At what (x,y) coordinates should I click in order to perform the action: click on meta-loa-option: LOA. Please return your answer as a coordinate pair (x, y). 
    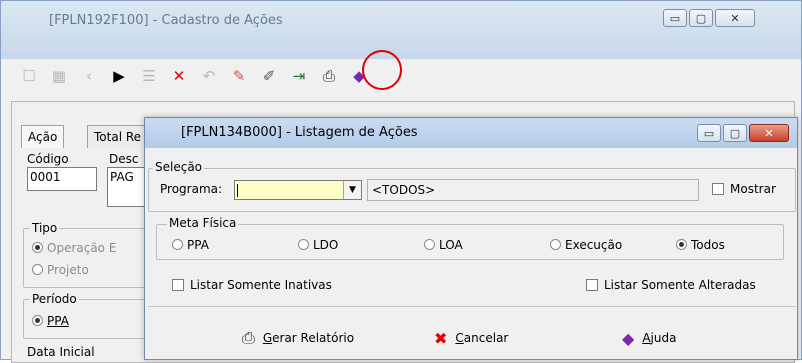
    Looking at the image, I should click on (443, 245).